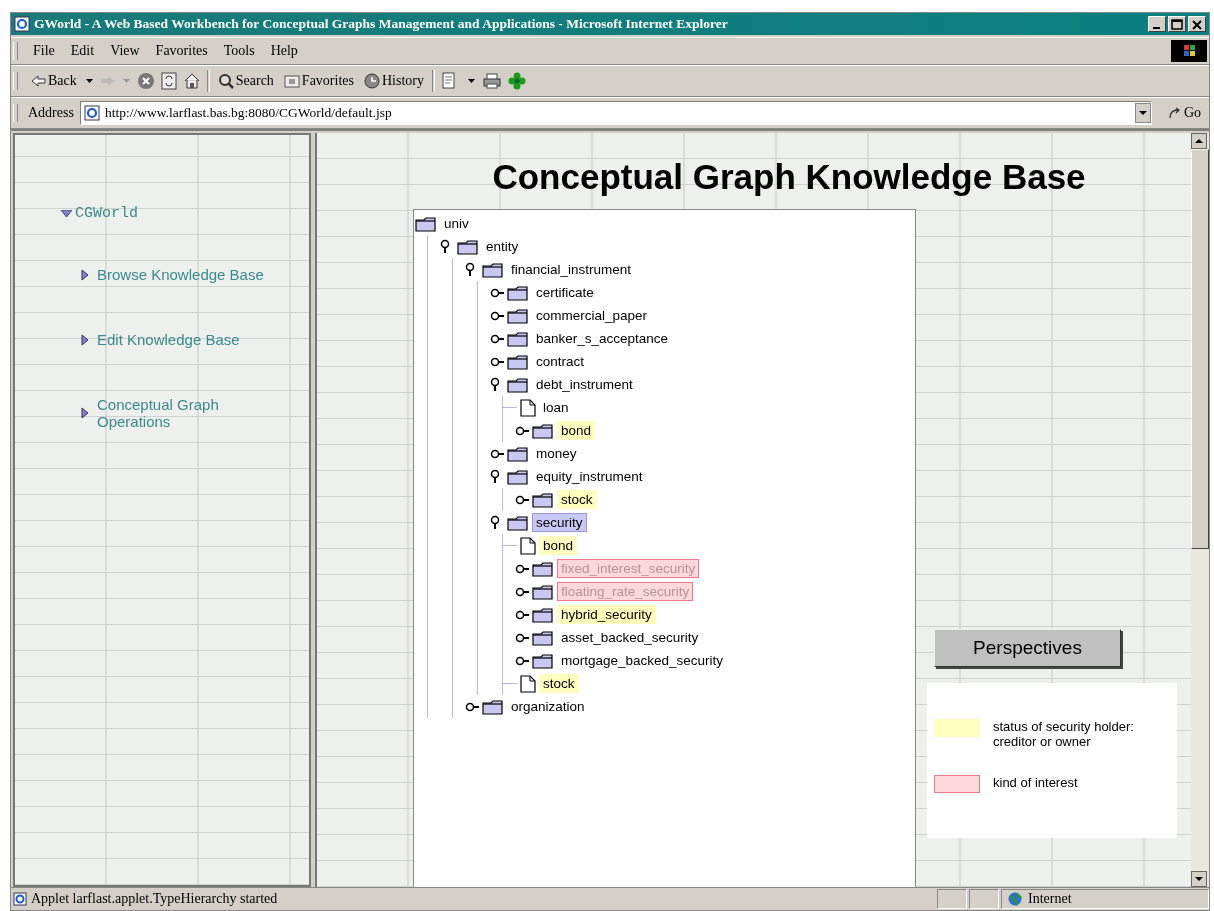  Describe the element at coordinates (1177, 24) in the screenshot. I see `maximize-button` at that location.